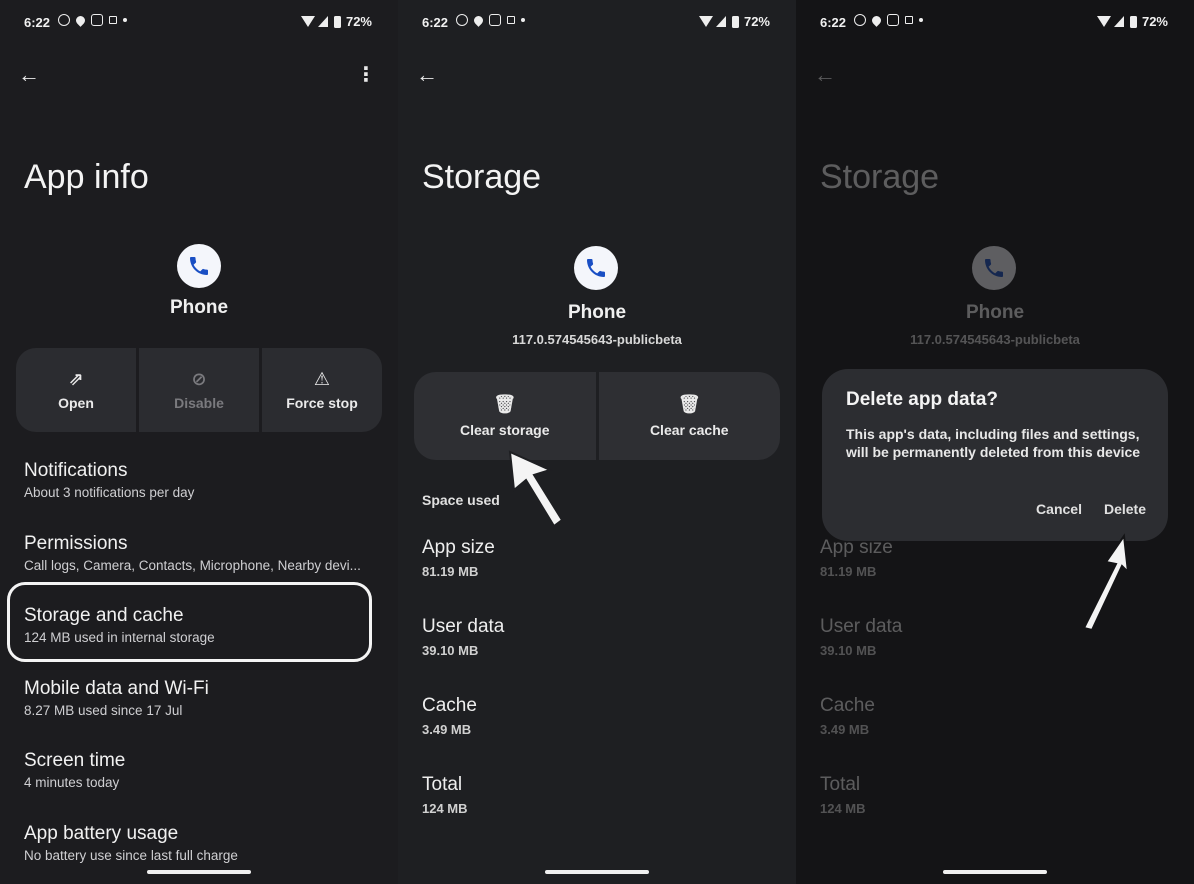 This screenshot has height=884, width=1194. What do you see at coordinates (103, 710) in the screenshot?
I see `item-subtitle: 8.27 MB used since 17 Jul` at bounding box center [103, 710].